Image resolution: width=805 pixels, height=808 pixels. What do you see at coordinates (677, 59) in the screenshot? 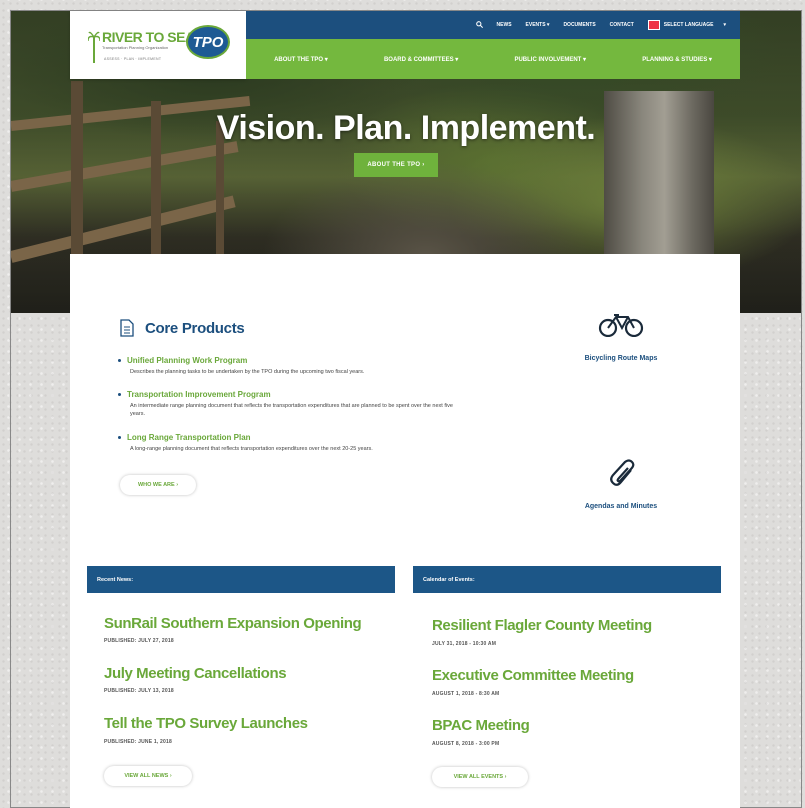
I see `nav-planning: PLANNING & STUDIES ▾` at bounding box center [677, 59].